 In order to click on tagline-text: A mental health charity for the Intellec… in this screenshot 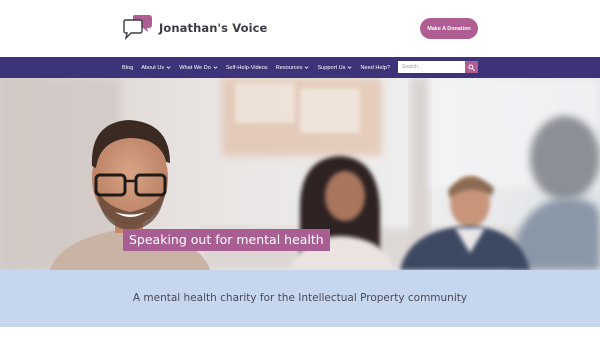, I will do `click(300, 298)`.